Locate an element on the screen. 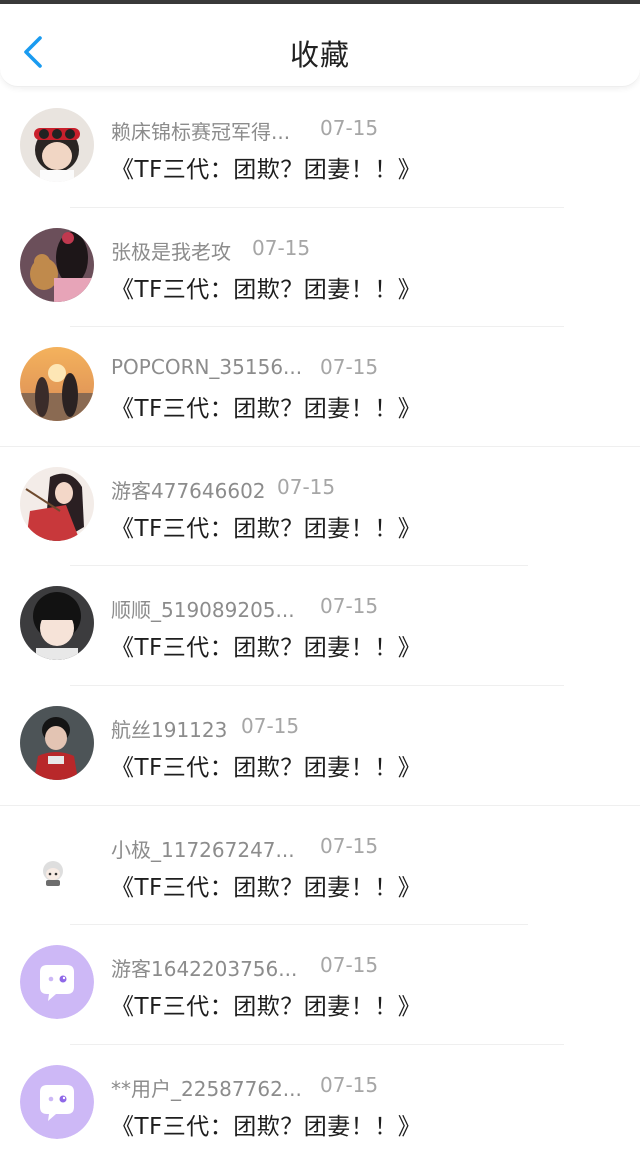 The width and height of the screenshot is (640, 1164). author-name: 游客477646602 is located at coordinates (188, 489).